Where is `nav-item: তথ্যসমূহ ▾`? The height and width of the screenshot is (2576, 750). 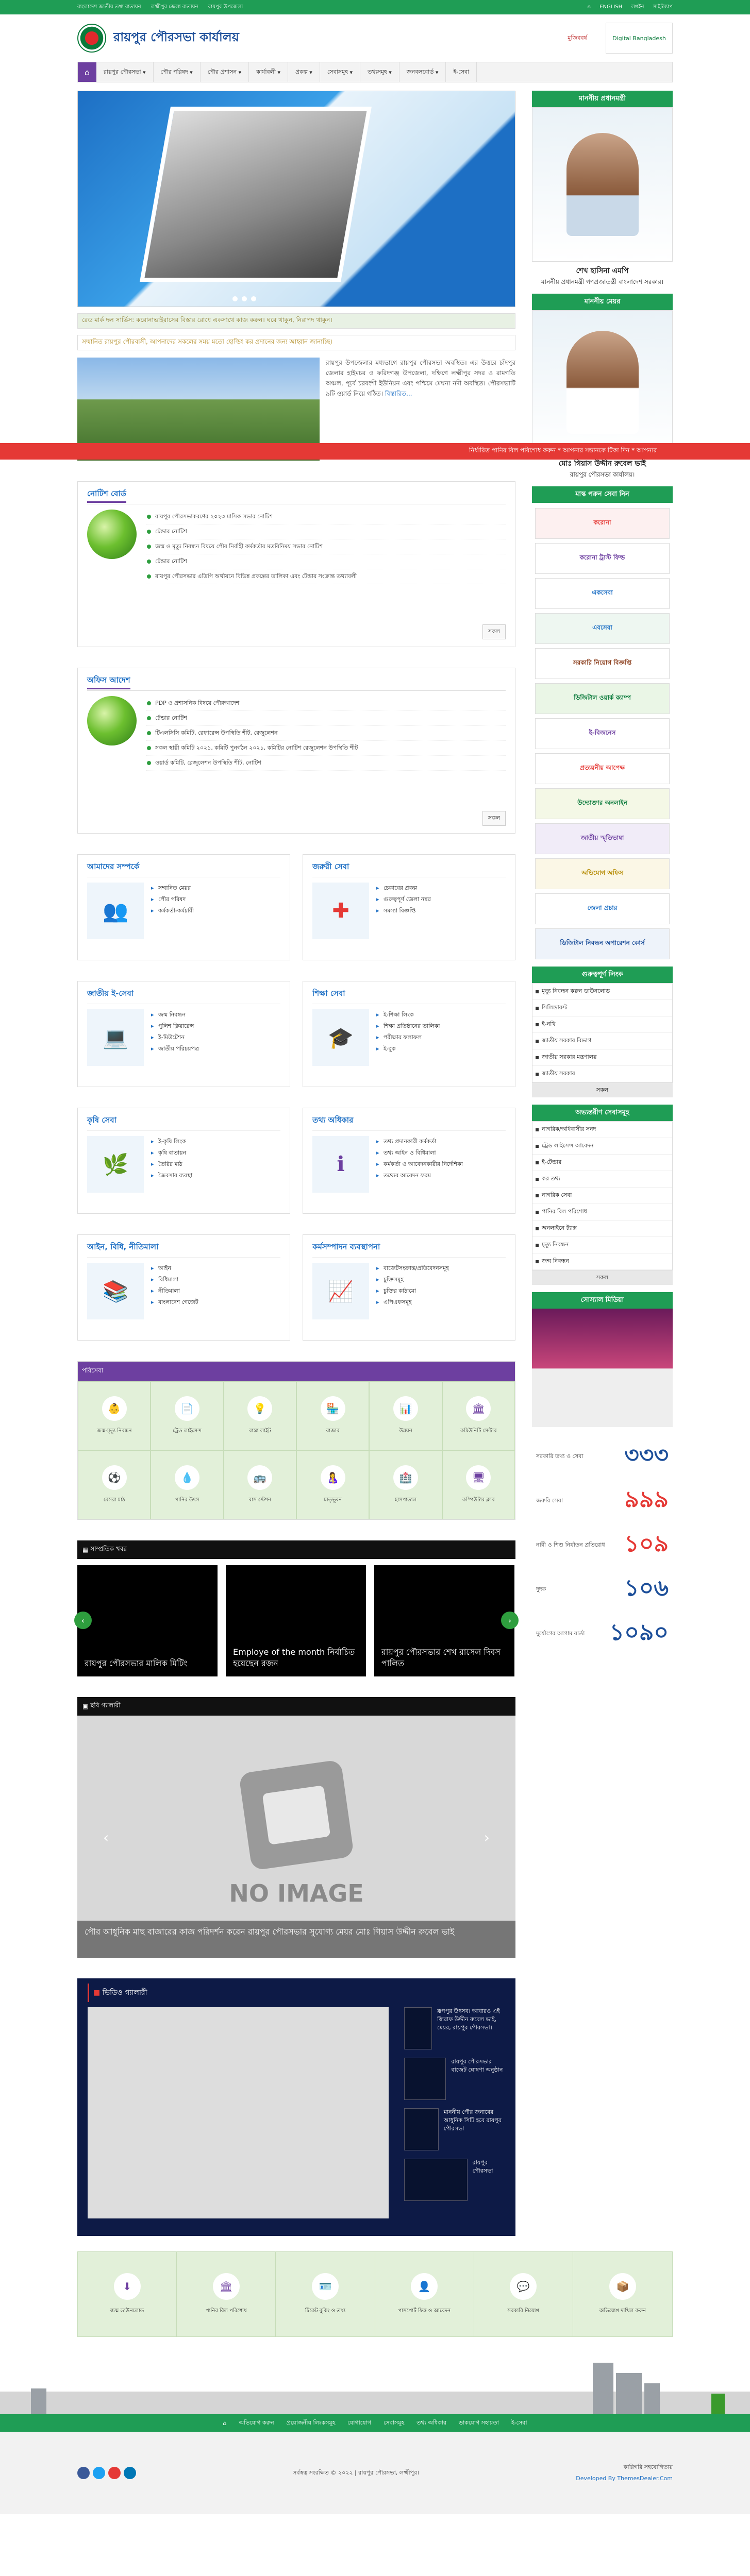 nav-item: তথ্যসমূহ ▾ is located at coordinates (379, 72).